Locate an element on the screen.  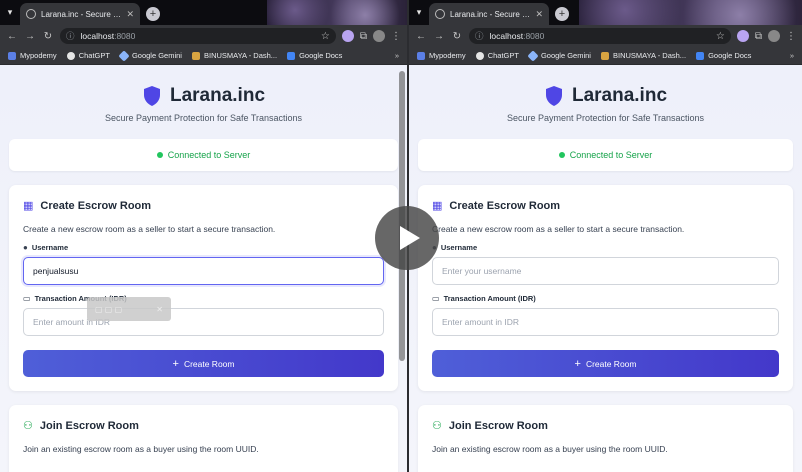
play-button is located at coordinates (407, 238).